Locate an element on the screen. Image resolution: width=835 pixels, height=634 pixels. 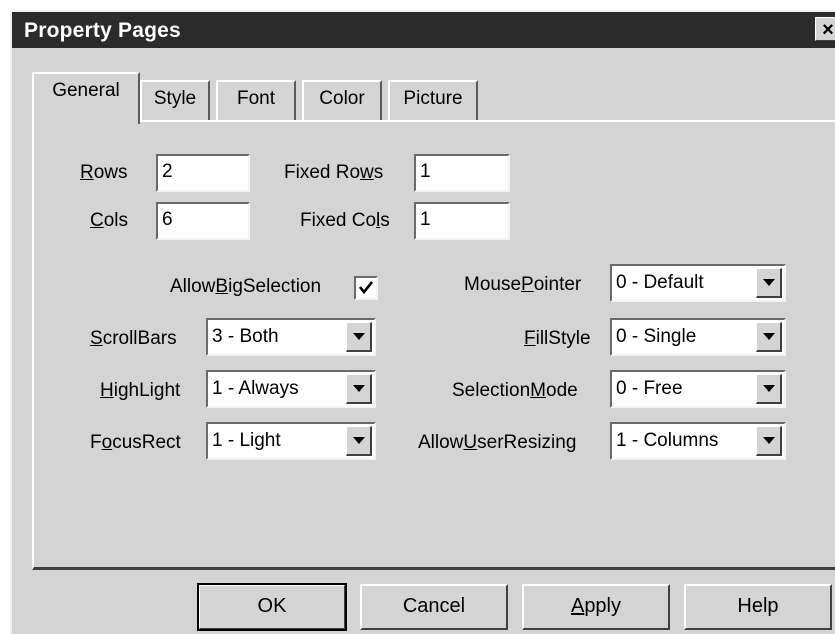
fillstyle-label: FillStyle is located at coordinates (557, 338).